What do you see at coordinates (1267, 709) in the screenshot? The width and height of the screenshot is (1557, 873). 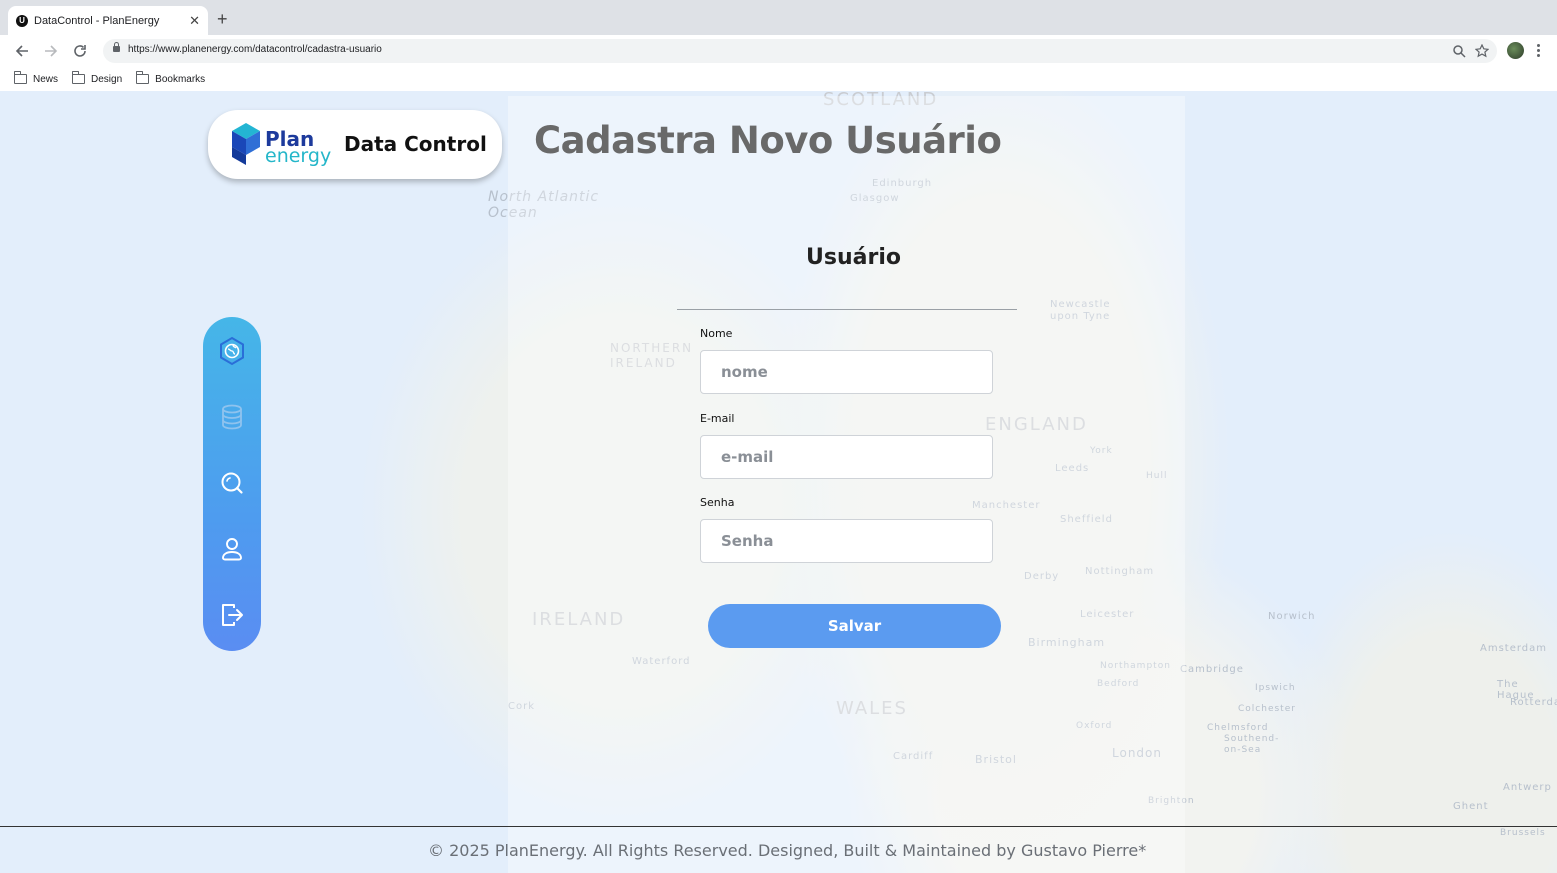 I see `map-label: Colchester` at bounding box center [1267, 709].